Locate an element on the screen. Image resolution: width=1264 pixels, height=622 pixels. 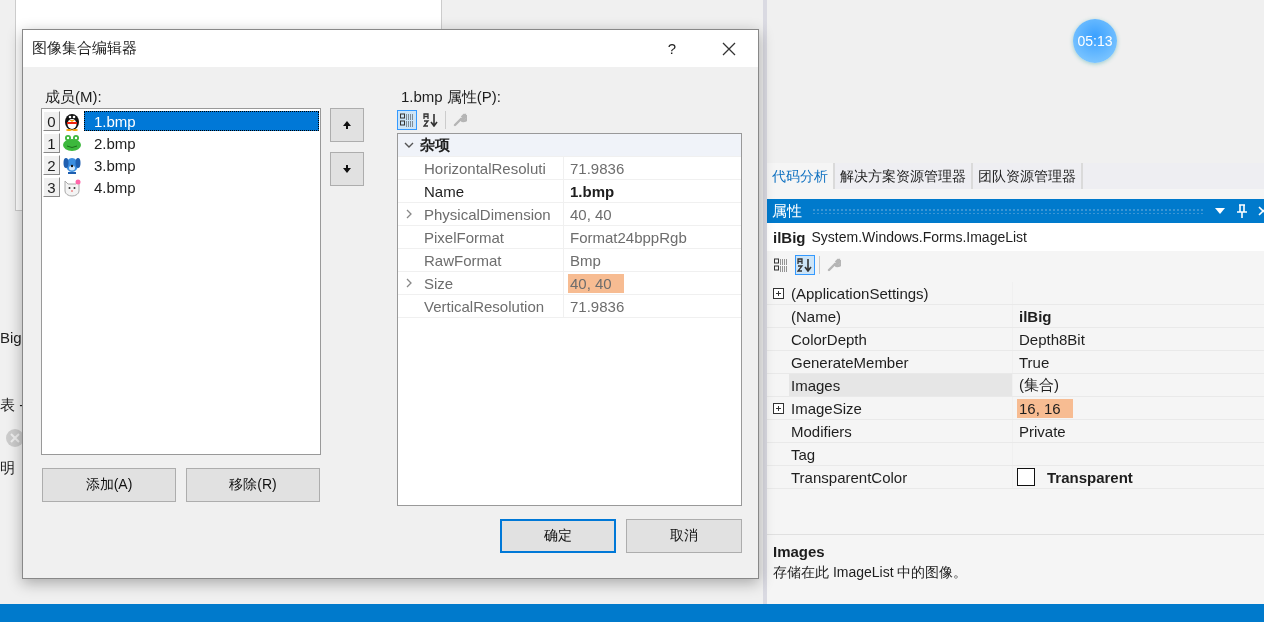
close-icon is located at coordinates (729, 48).